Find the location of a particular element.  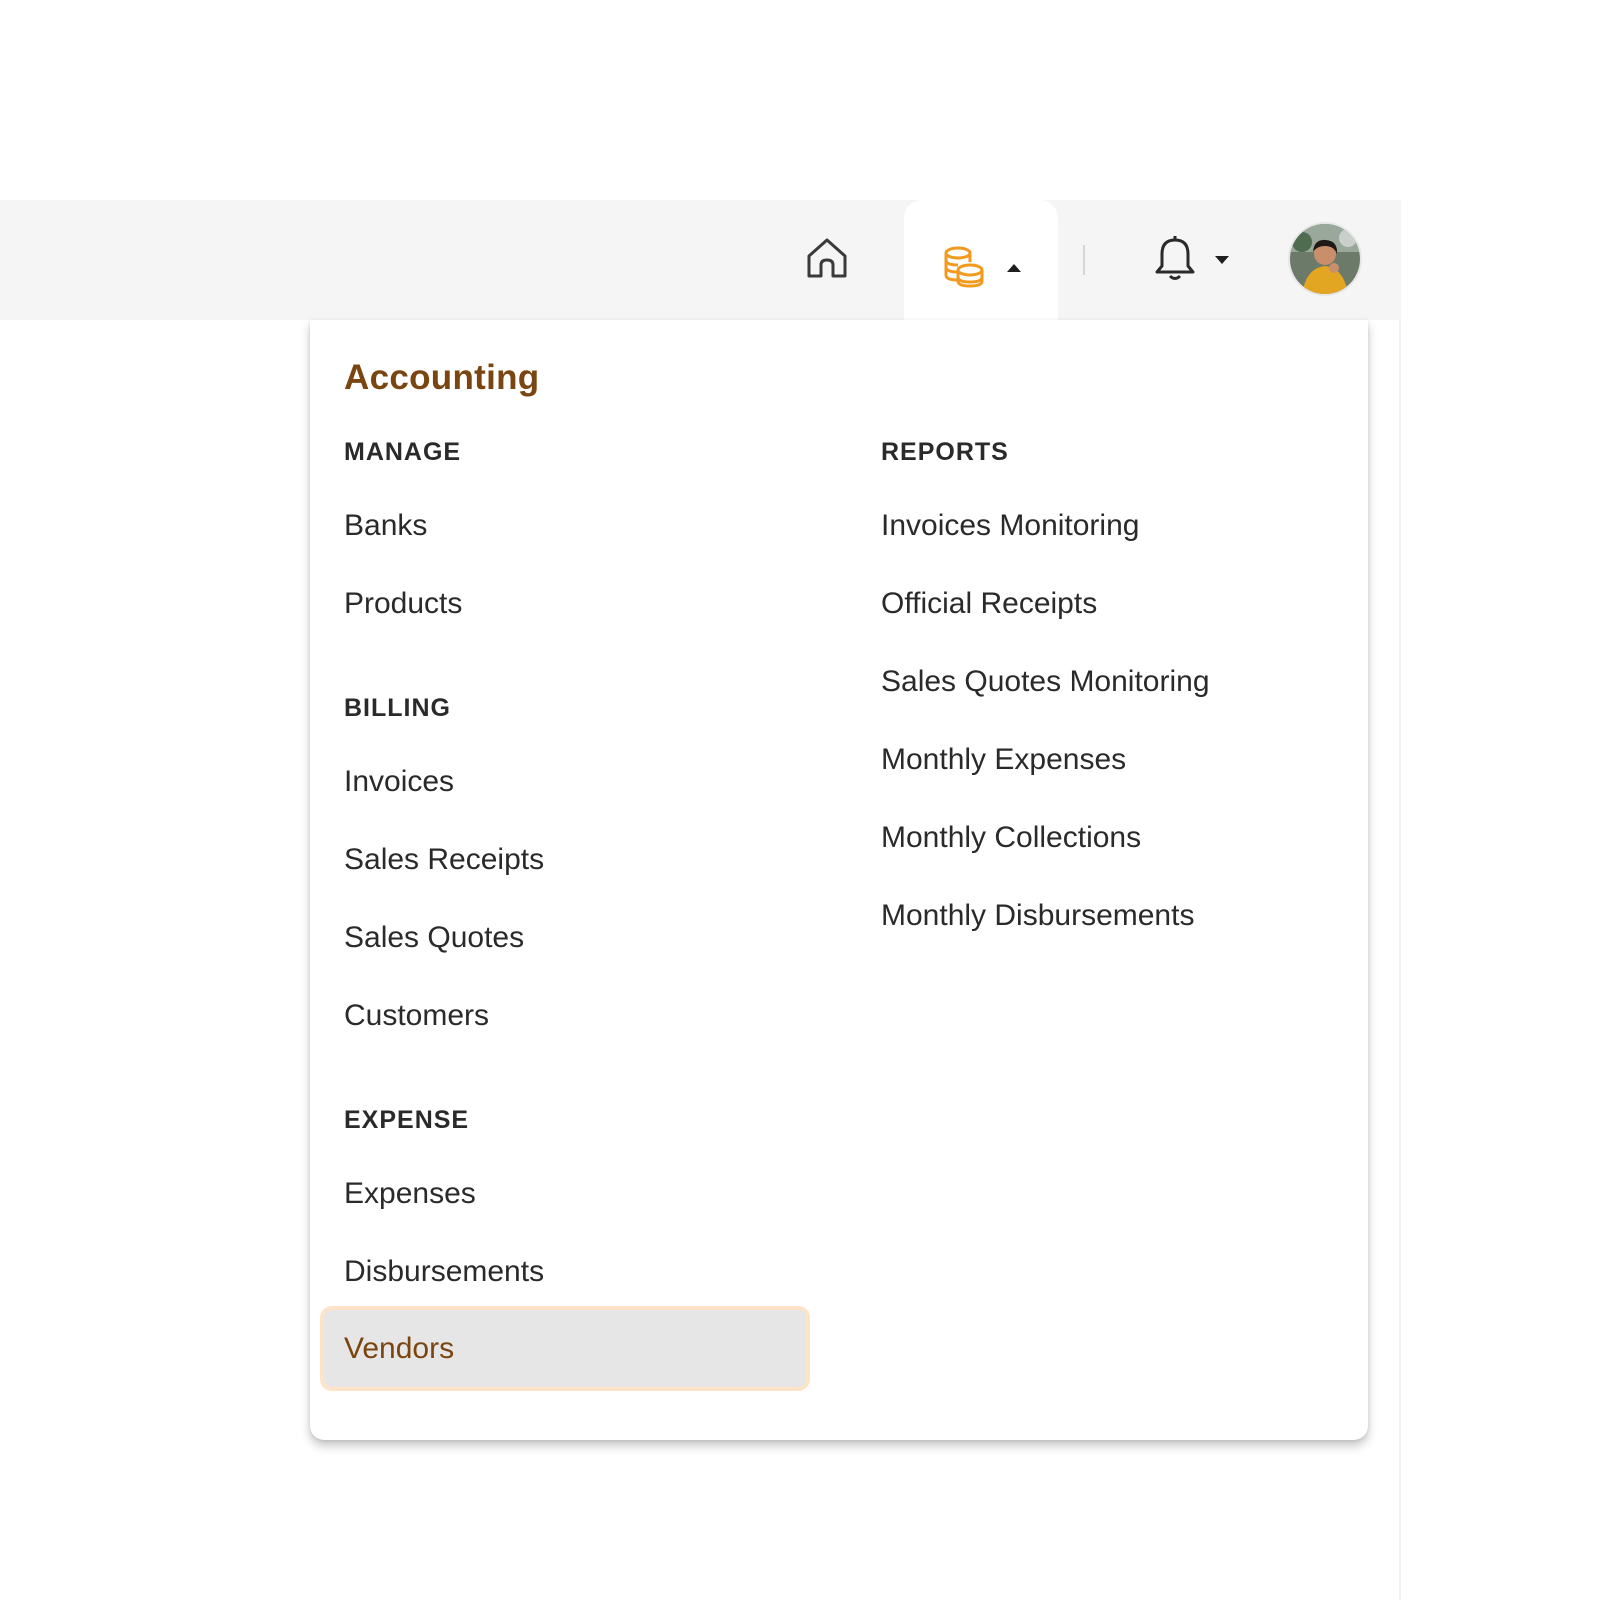

menu-item-monthly-collections: Monthly Collections is located at coordinates (1011, 838).